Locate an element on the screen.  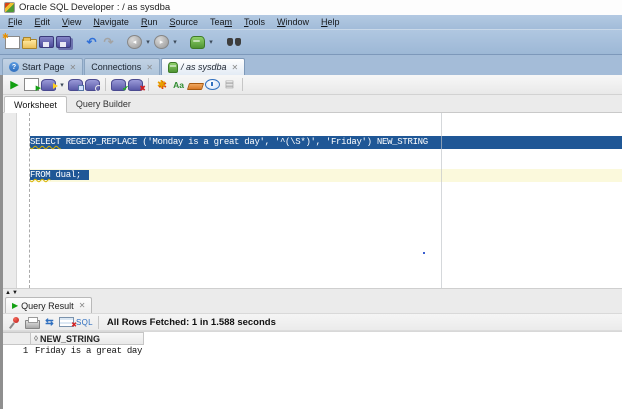
tab-query-builder: Query Builder is located at coordinates (103, 103).